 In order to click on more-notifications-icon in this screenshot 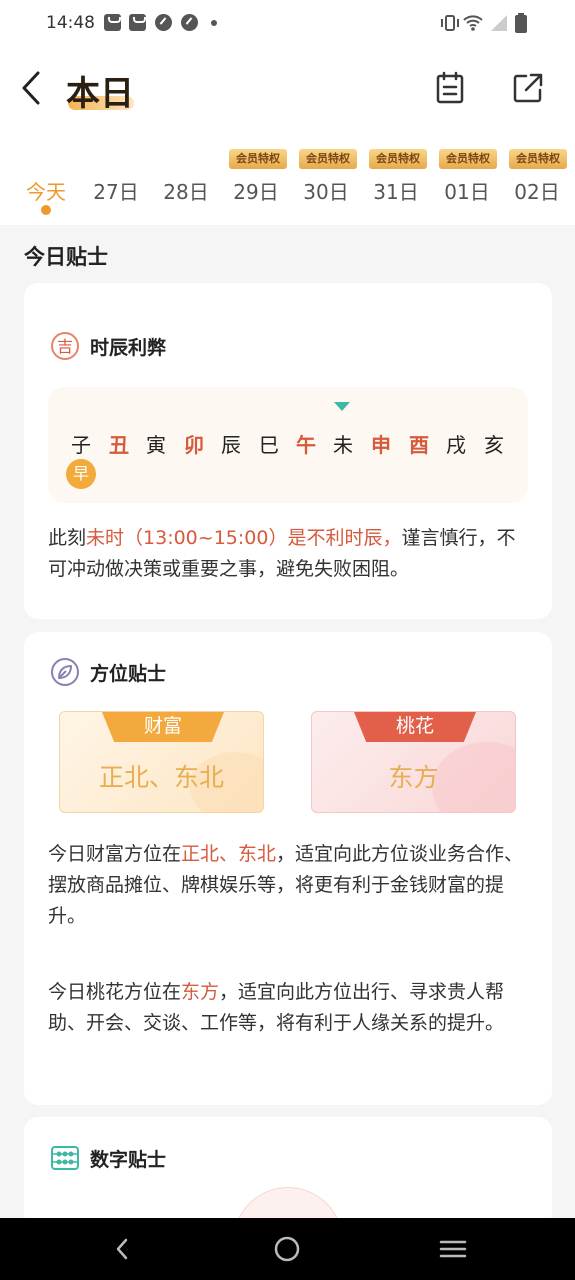, I will do `click(214, 23)`.